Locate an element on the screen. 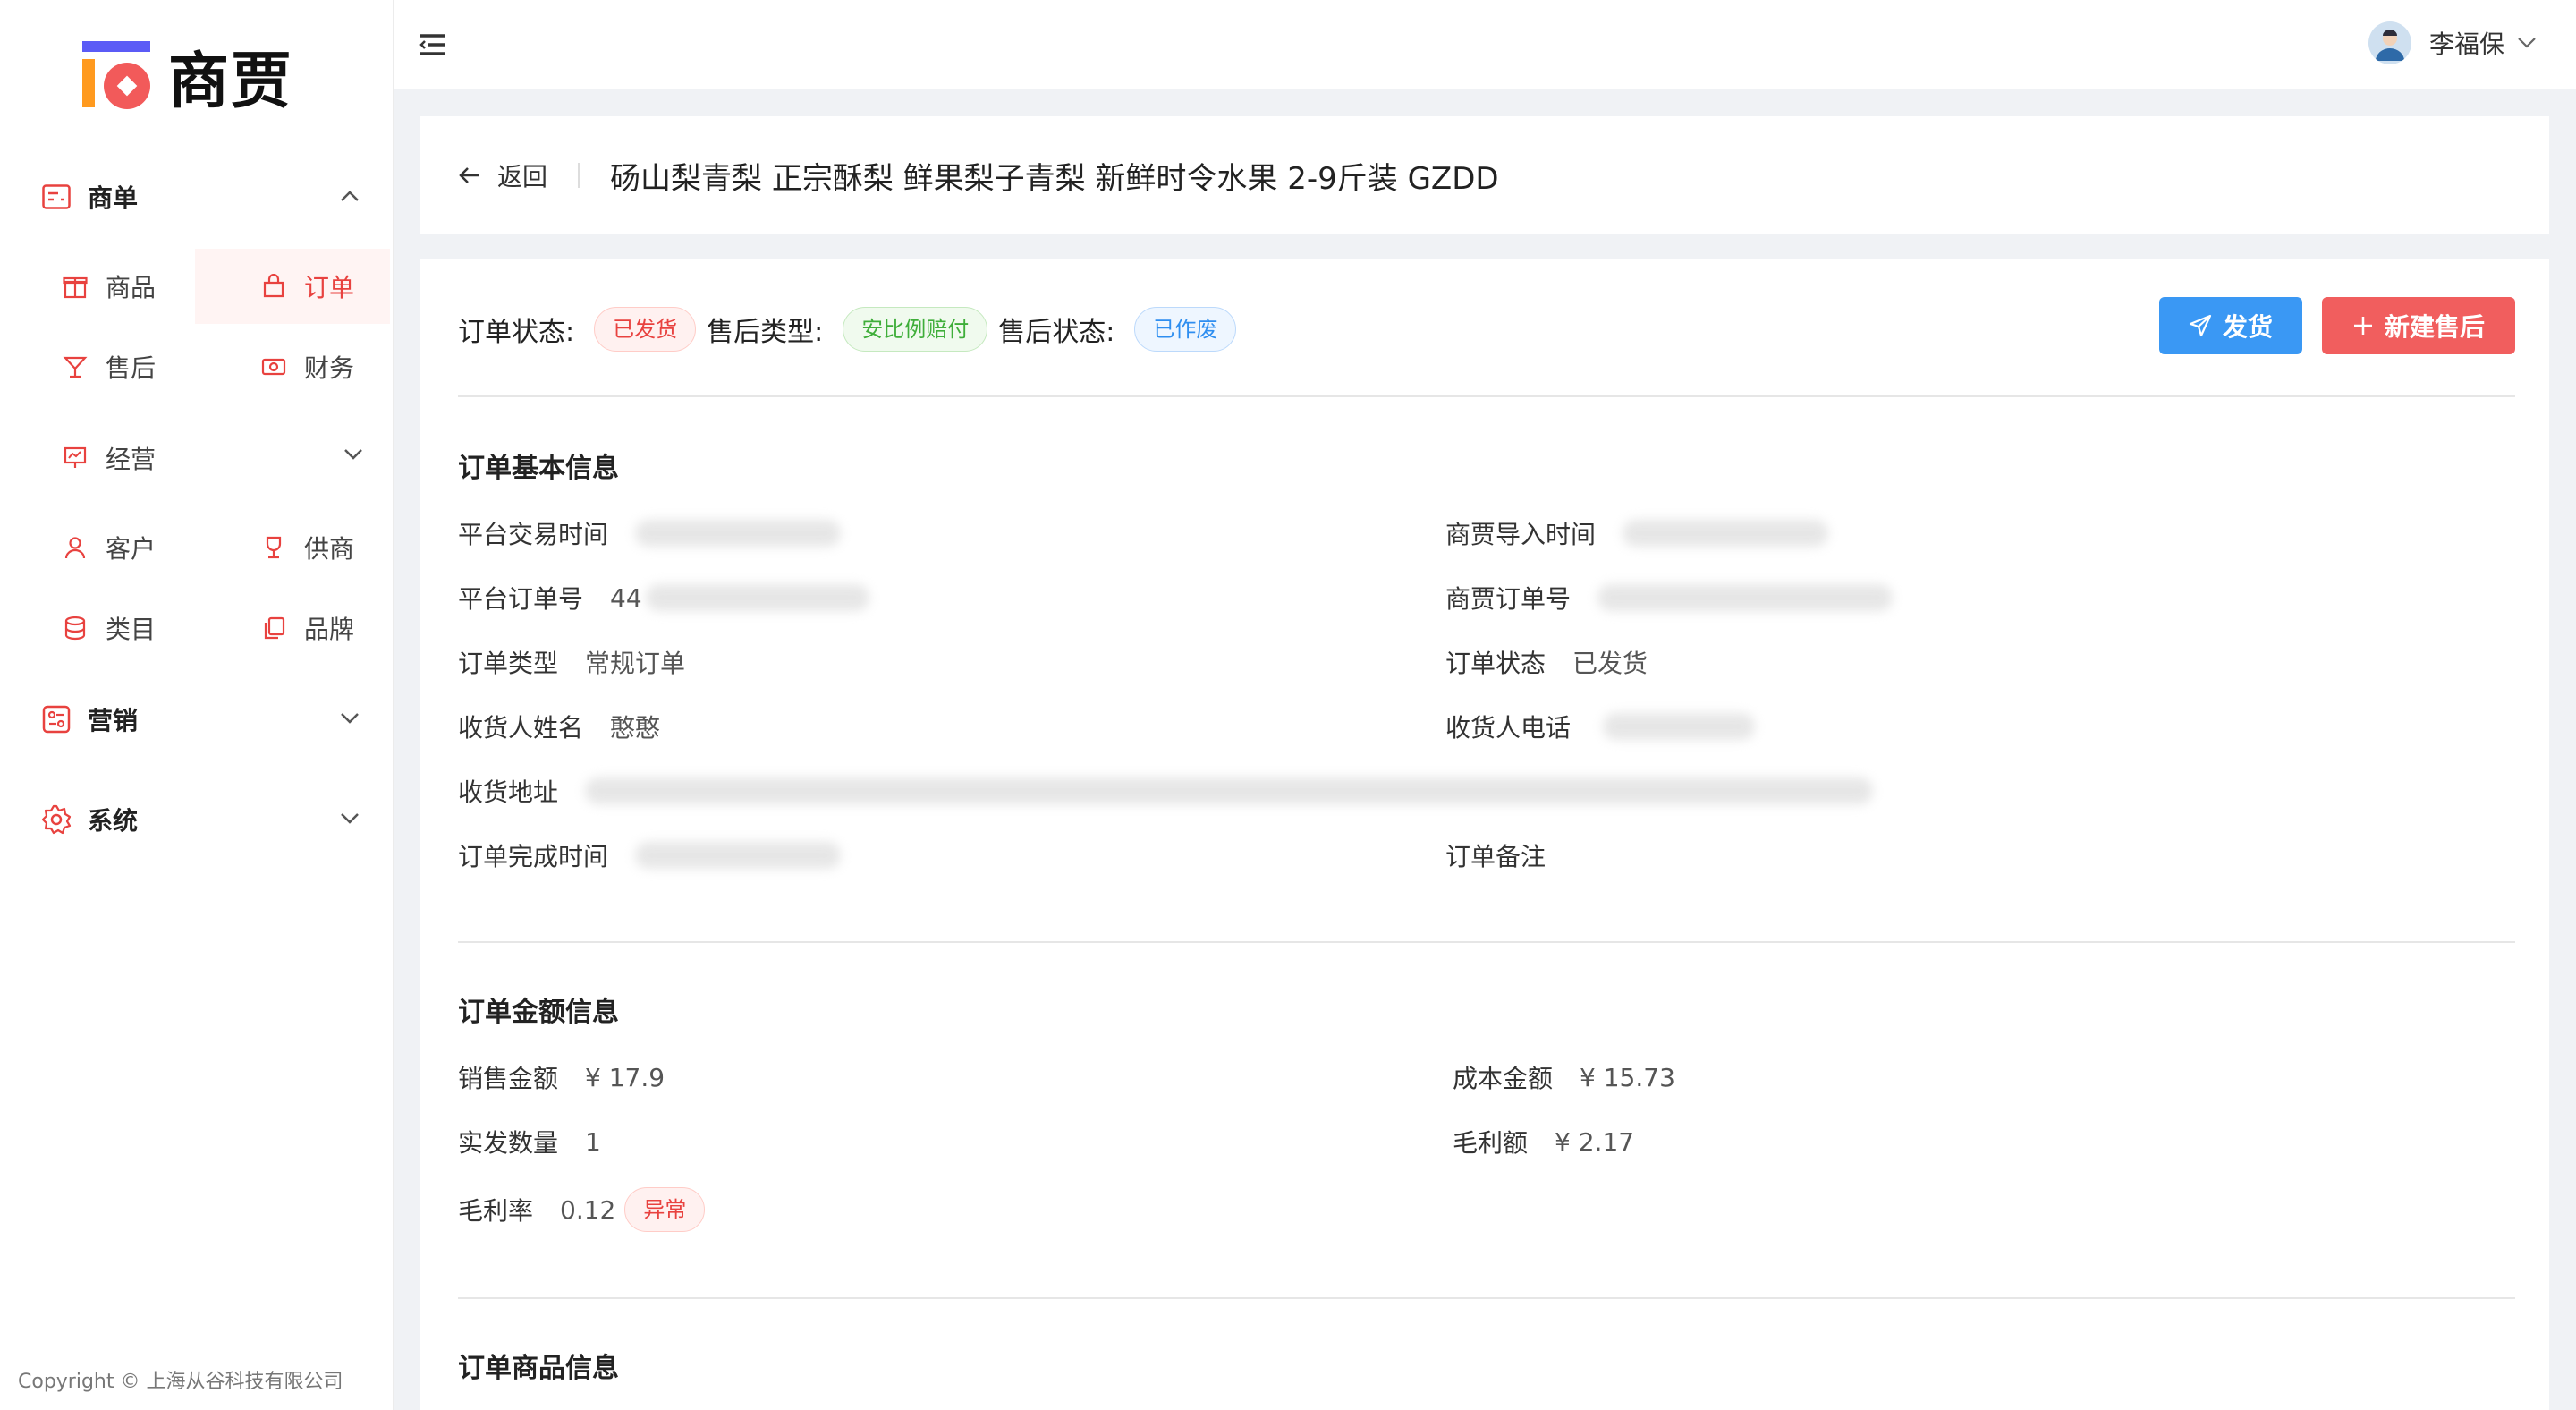 This screenshot has width=2576, height=1410. sidebar-item-label: 财务 is located at coordinates (329, 368).